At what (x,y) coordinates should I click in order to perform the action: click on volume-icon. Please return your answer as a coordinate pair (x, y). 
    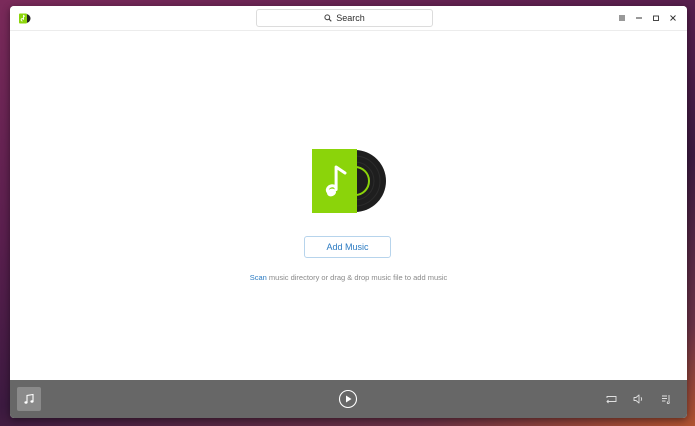
    Looking at the image, I should click on (637, 399).